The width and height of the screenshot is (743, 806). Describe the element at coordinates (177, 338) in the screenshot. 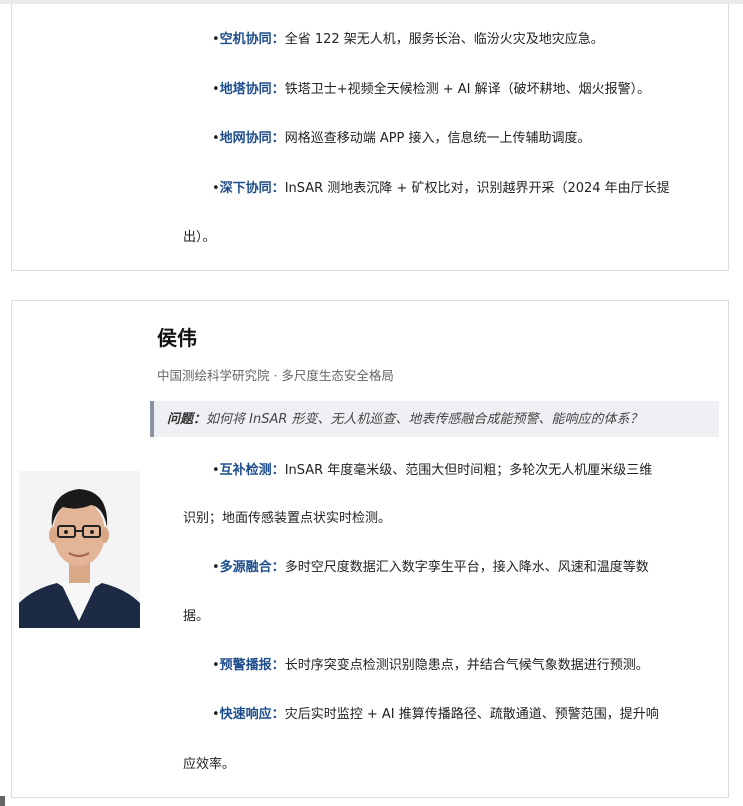

I see `expert-name: 侯伟` at that location.